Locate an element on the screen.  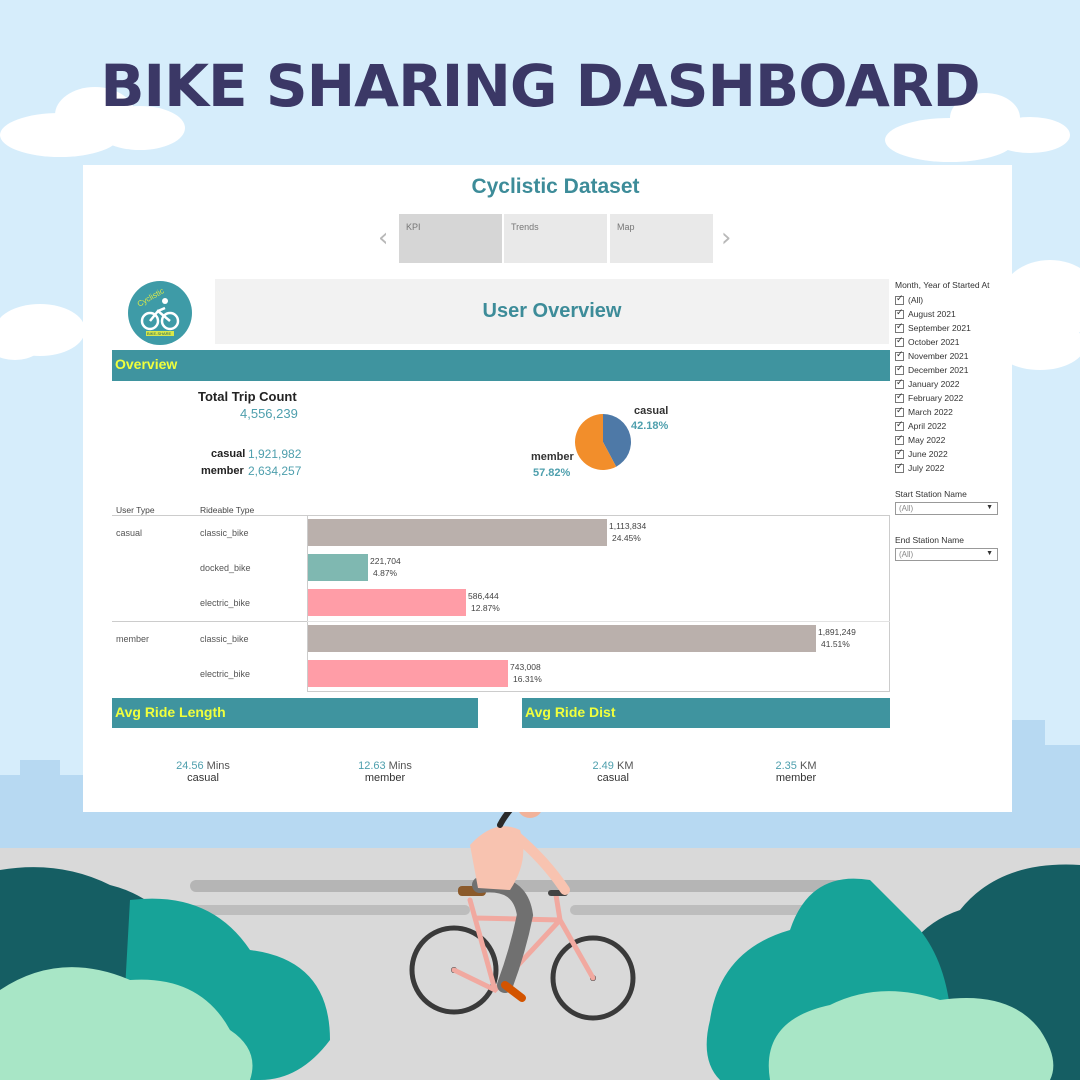
month-option-label: December 2021 is located at coordinates (938, 370).